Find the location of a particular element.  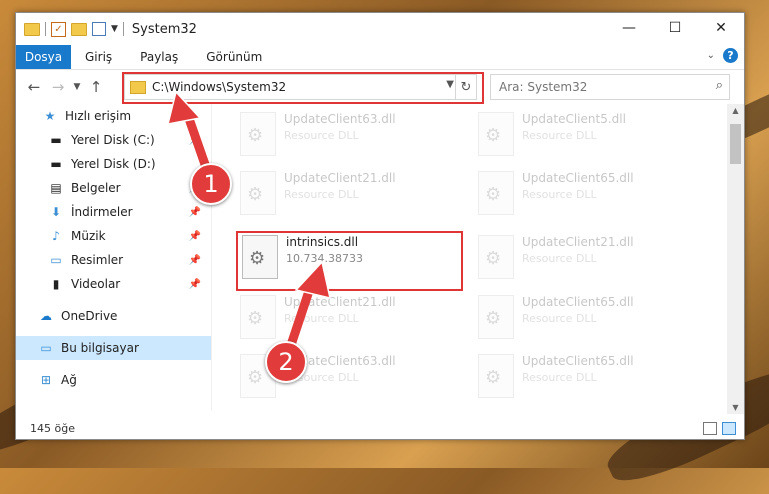

nav-item-onedrive: ☁ OneDrive is located at coordinates (113, 316).